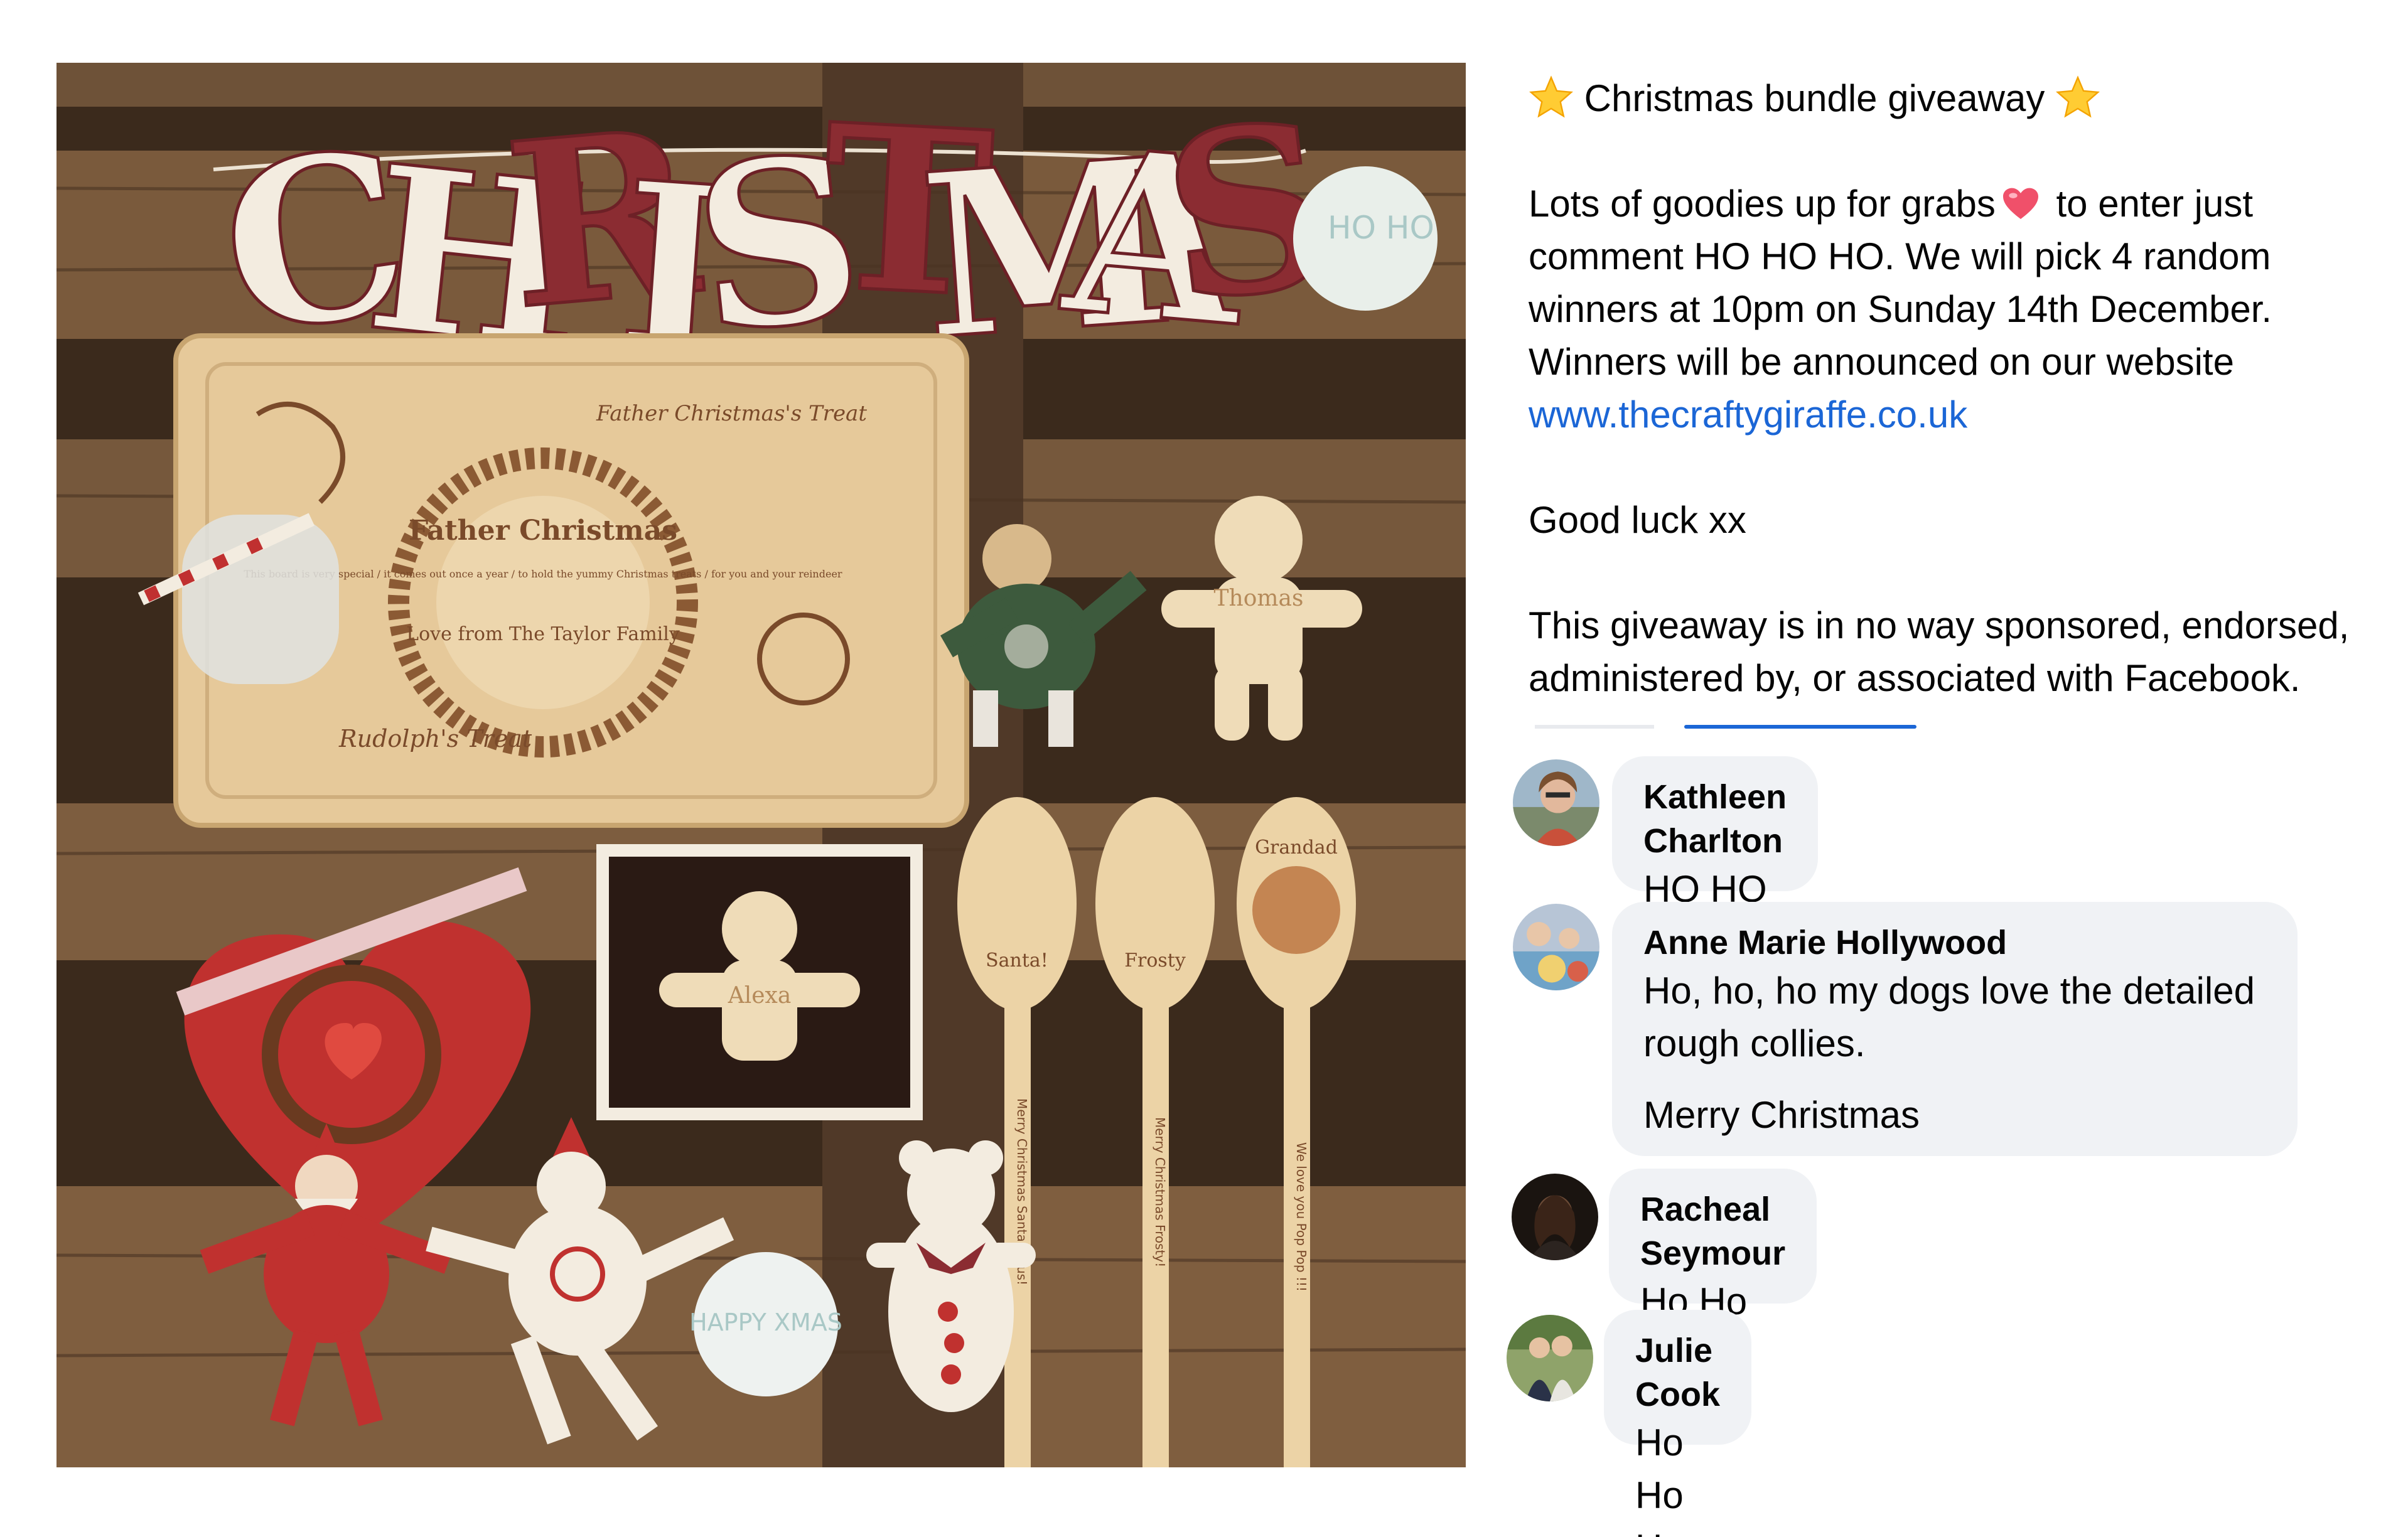 This screenshot has height=1537, width=2408. What do you see at coordinates (1954, 943) in the screenshot?
I see `comment-author: Anne Marie Hollywood` at bounding box center [1954, 943].